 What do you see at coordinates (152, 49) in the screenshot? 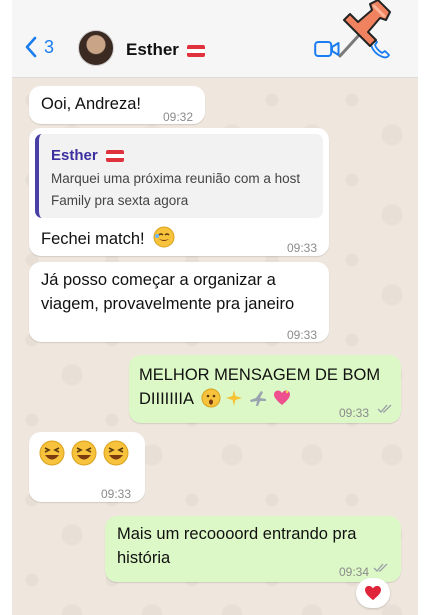
I see `contact-name-label: Esther` at bounding box center [152, 49].